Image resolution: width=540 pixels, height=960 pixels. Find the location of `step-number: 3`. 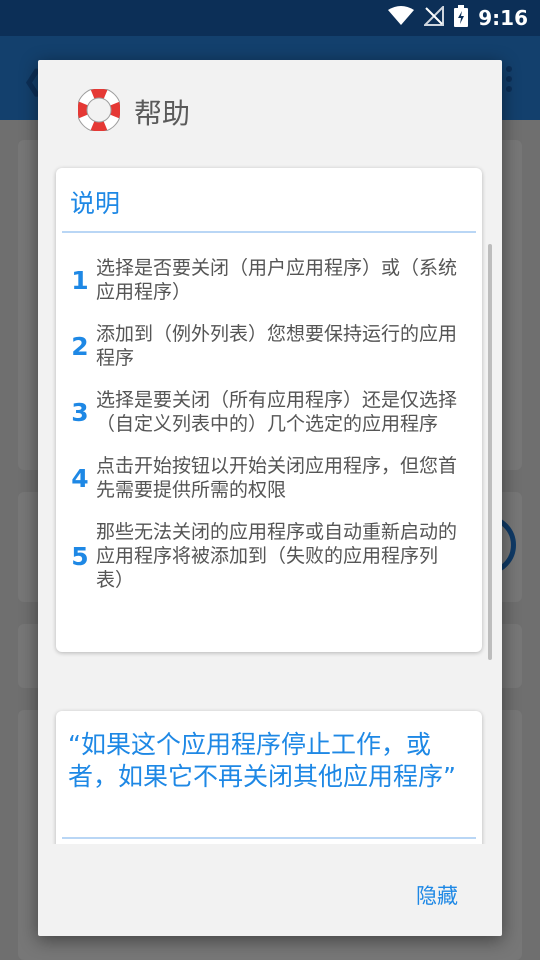

step-number: 3 is located at coordinates (80, 412).